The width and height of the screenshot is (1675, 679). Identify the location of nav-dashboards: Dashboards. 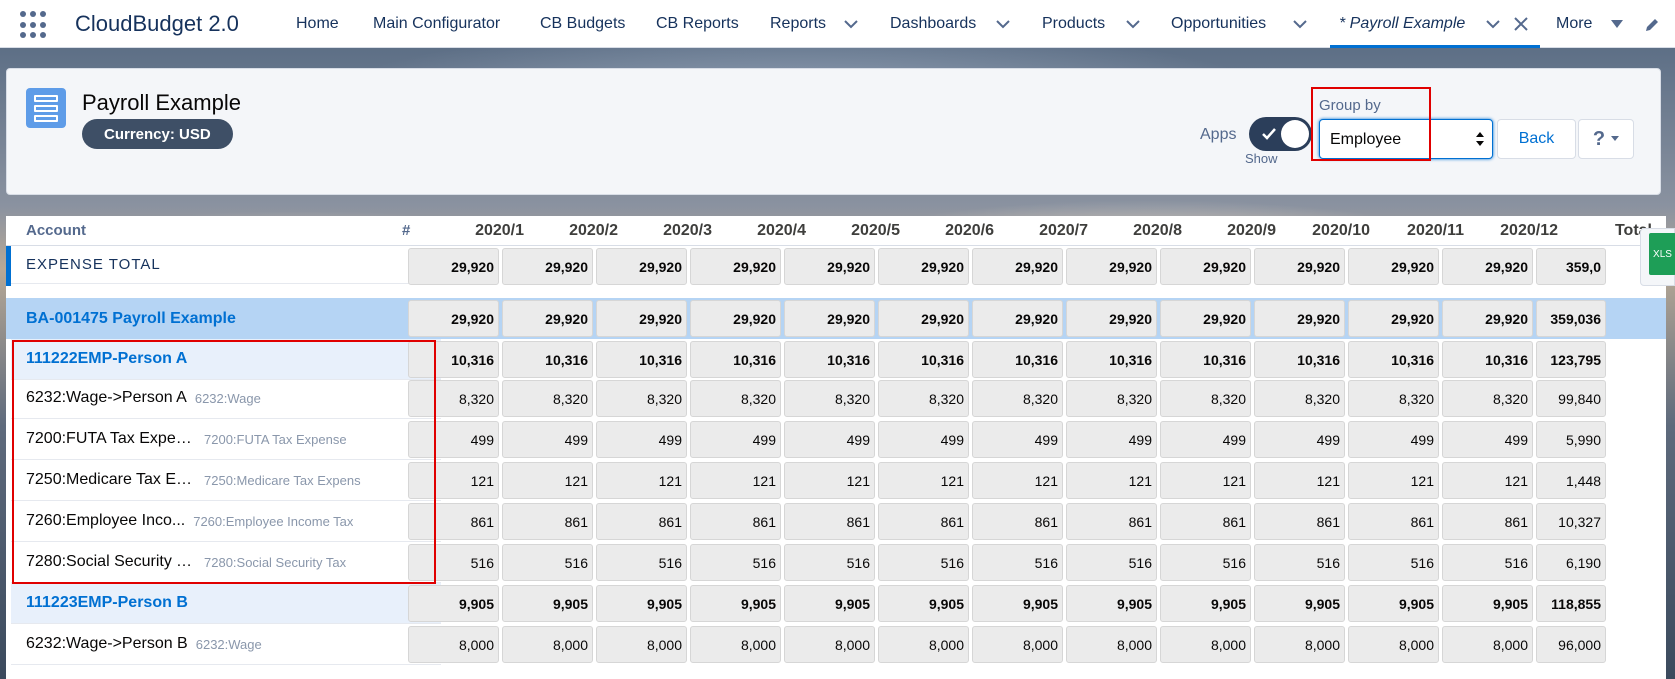
(933, 24).